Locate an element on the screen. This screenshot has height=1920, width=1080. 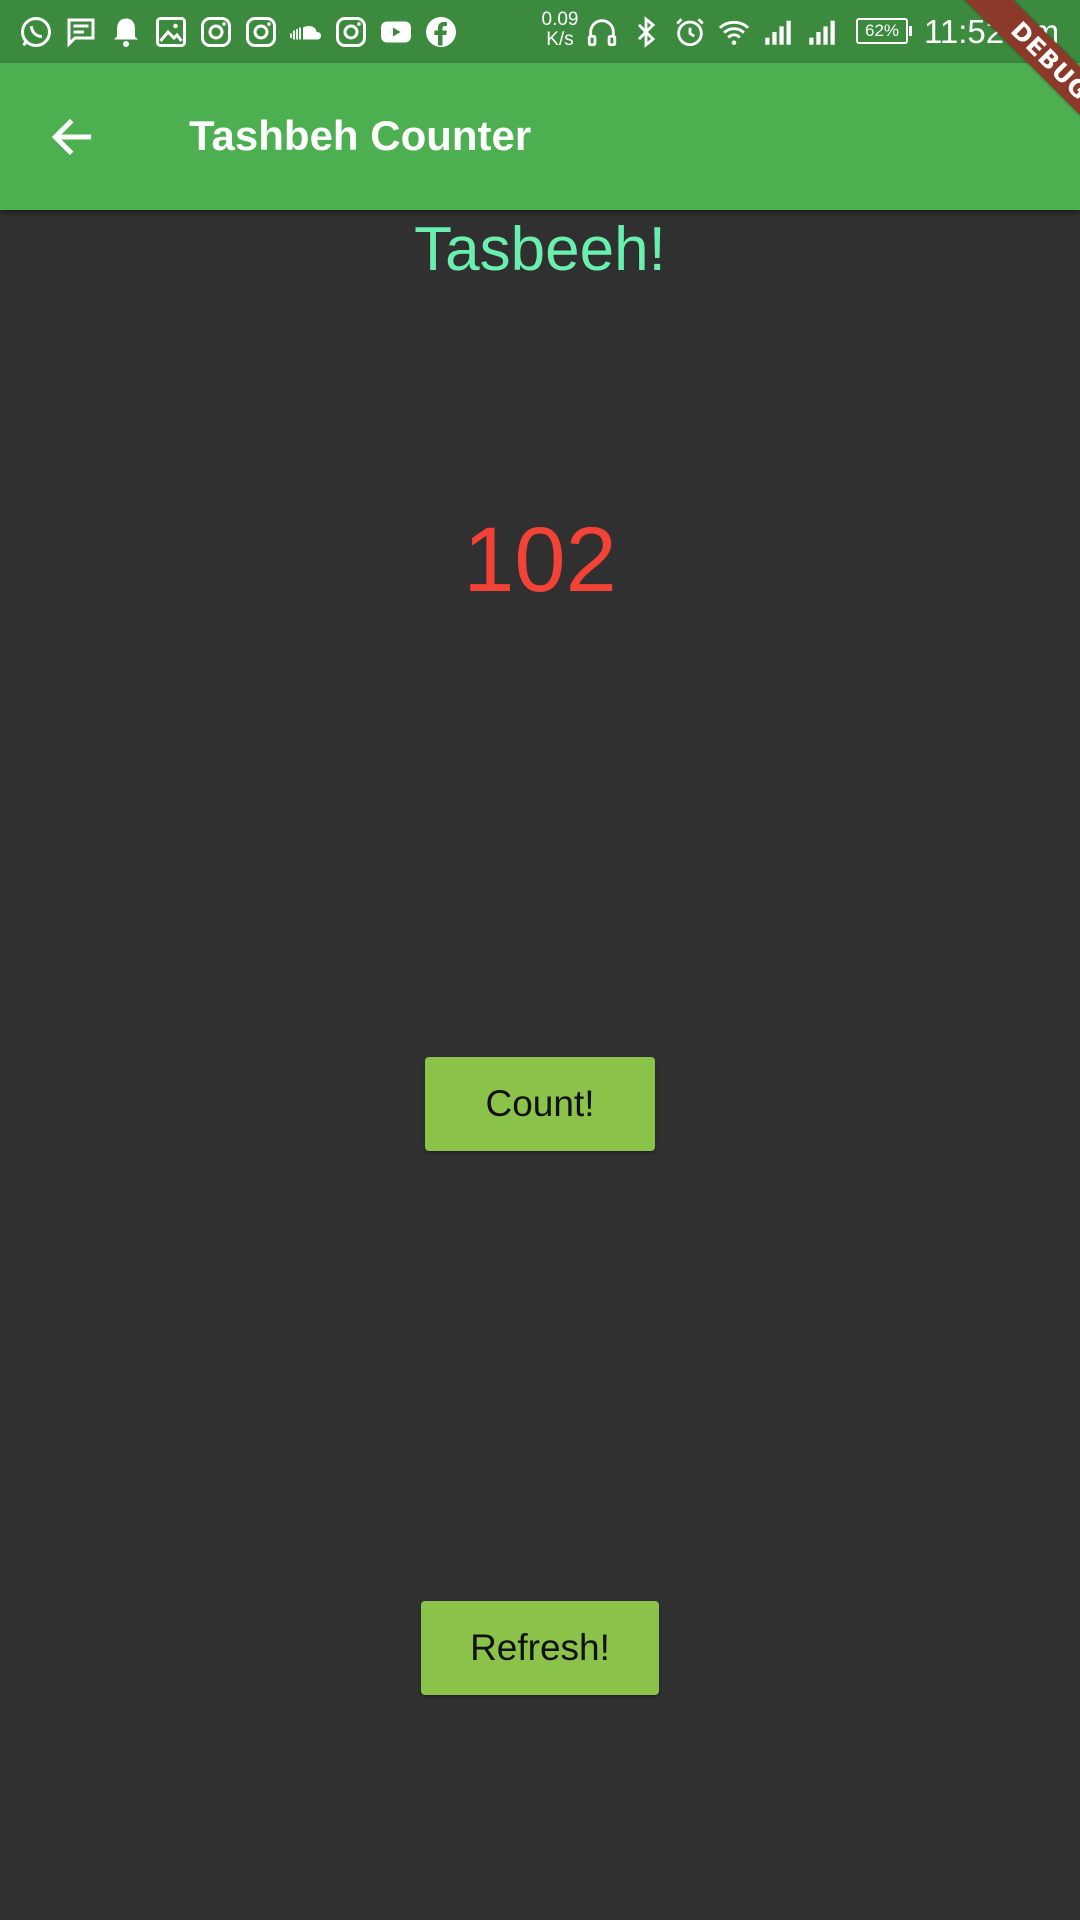
count-button: Count! is located at coordinates (540, 1104).